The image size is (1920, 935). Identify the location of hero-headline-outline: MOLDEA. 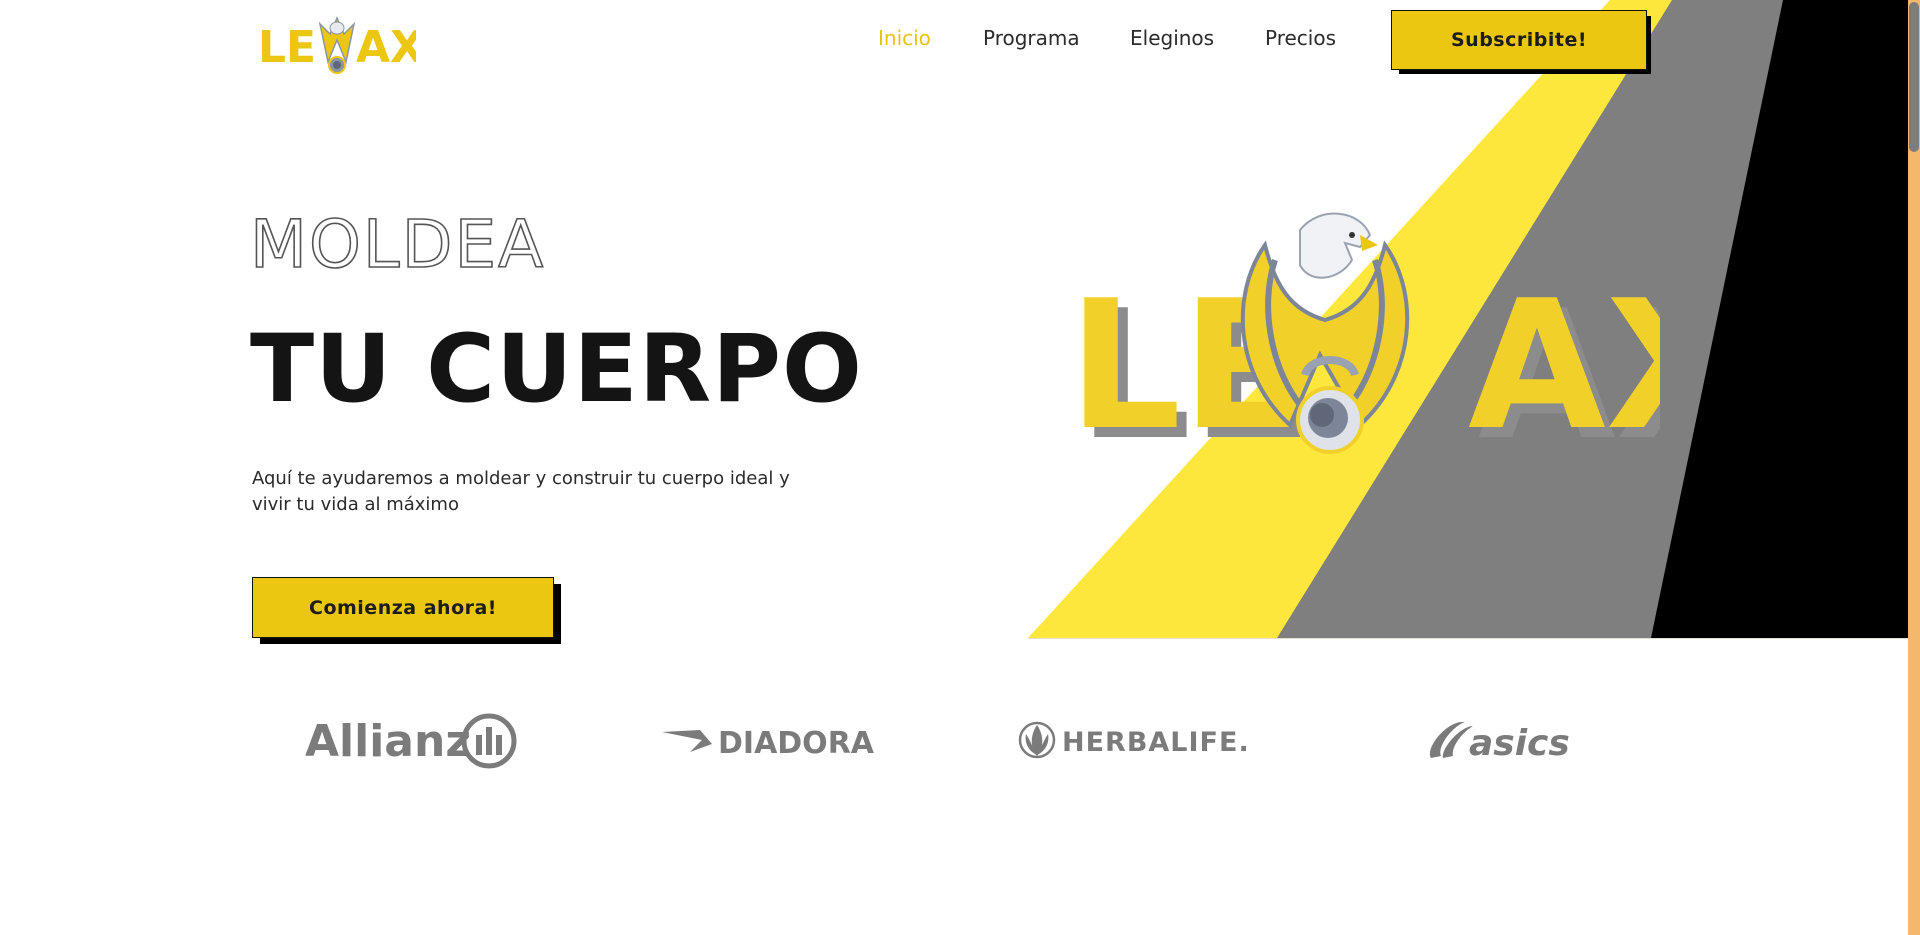
(397, 244).